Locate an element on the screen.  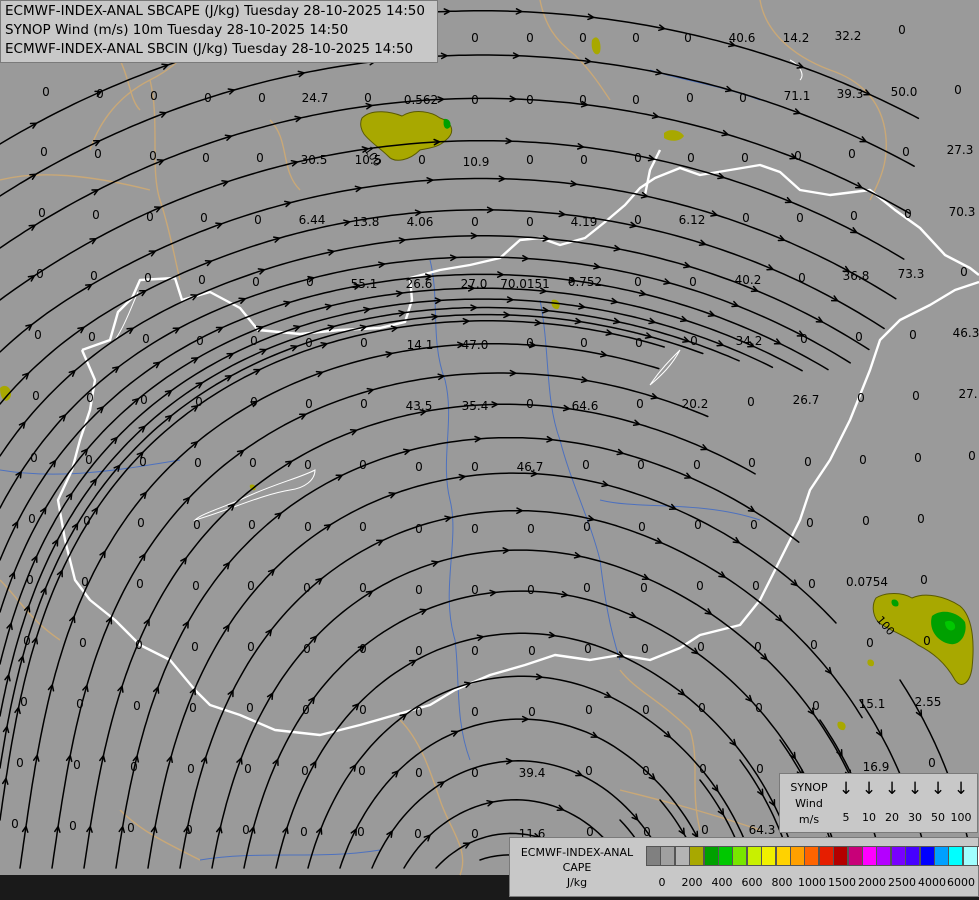
cape-value-label: 71.1 is located at coordinates (797, 96).